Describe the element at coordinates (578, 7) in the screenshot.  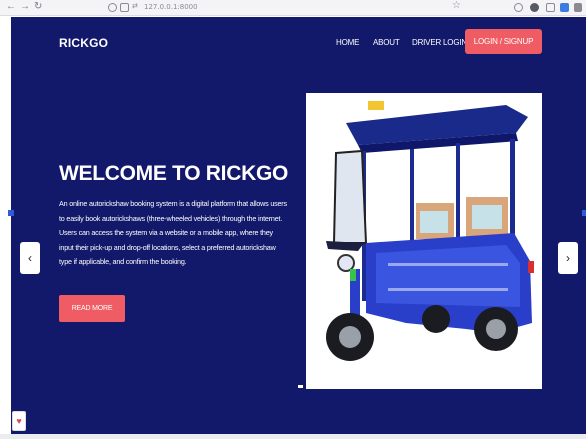
I see `menu-icon` at that location.